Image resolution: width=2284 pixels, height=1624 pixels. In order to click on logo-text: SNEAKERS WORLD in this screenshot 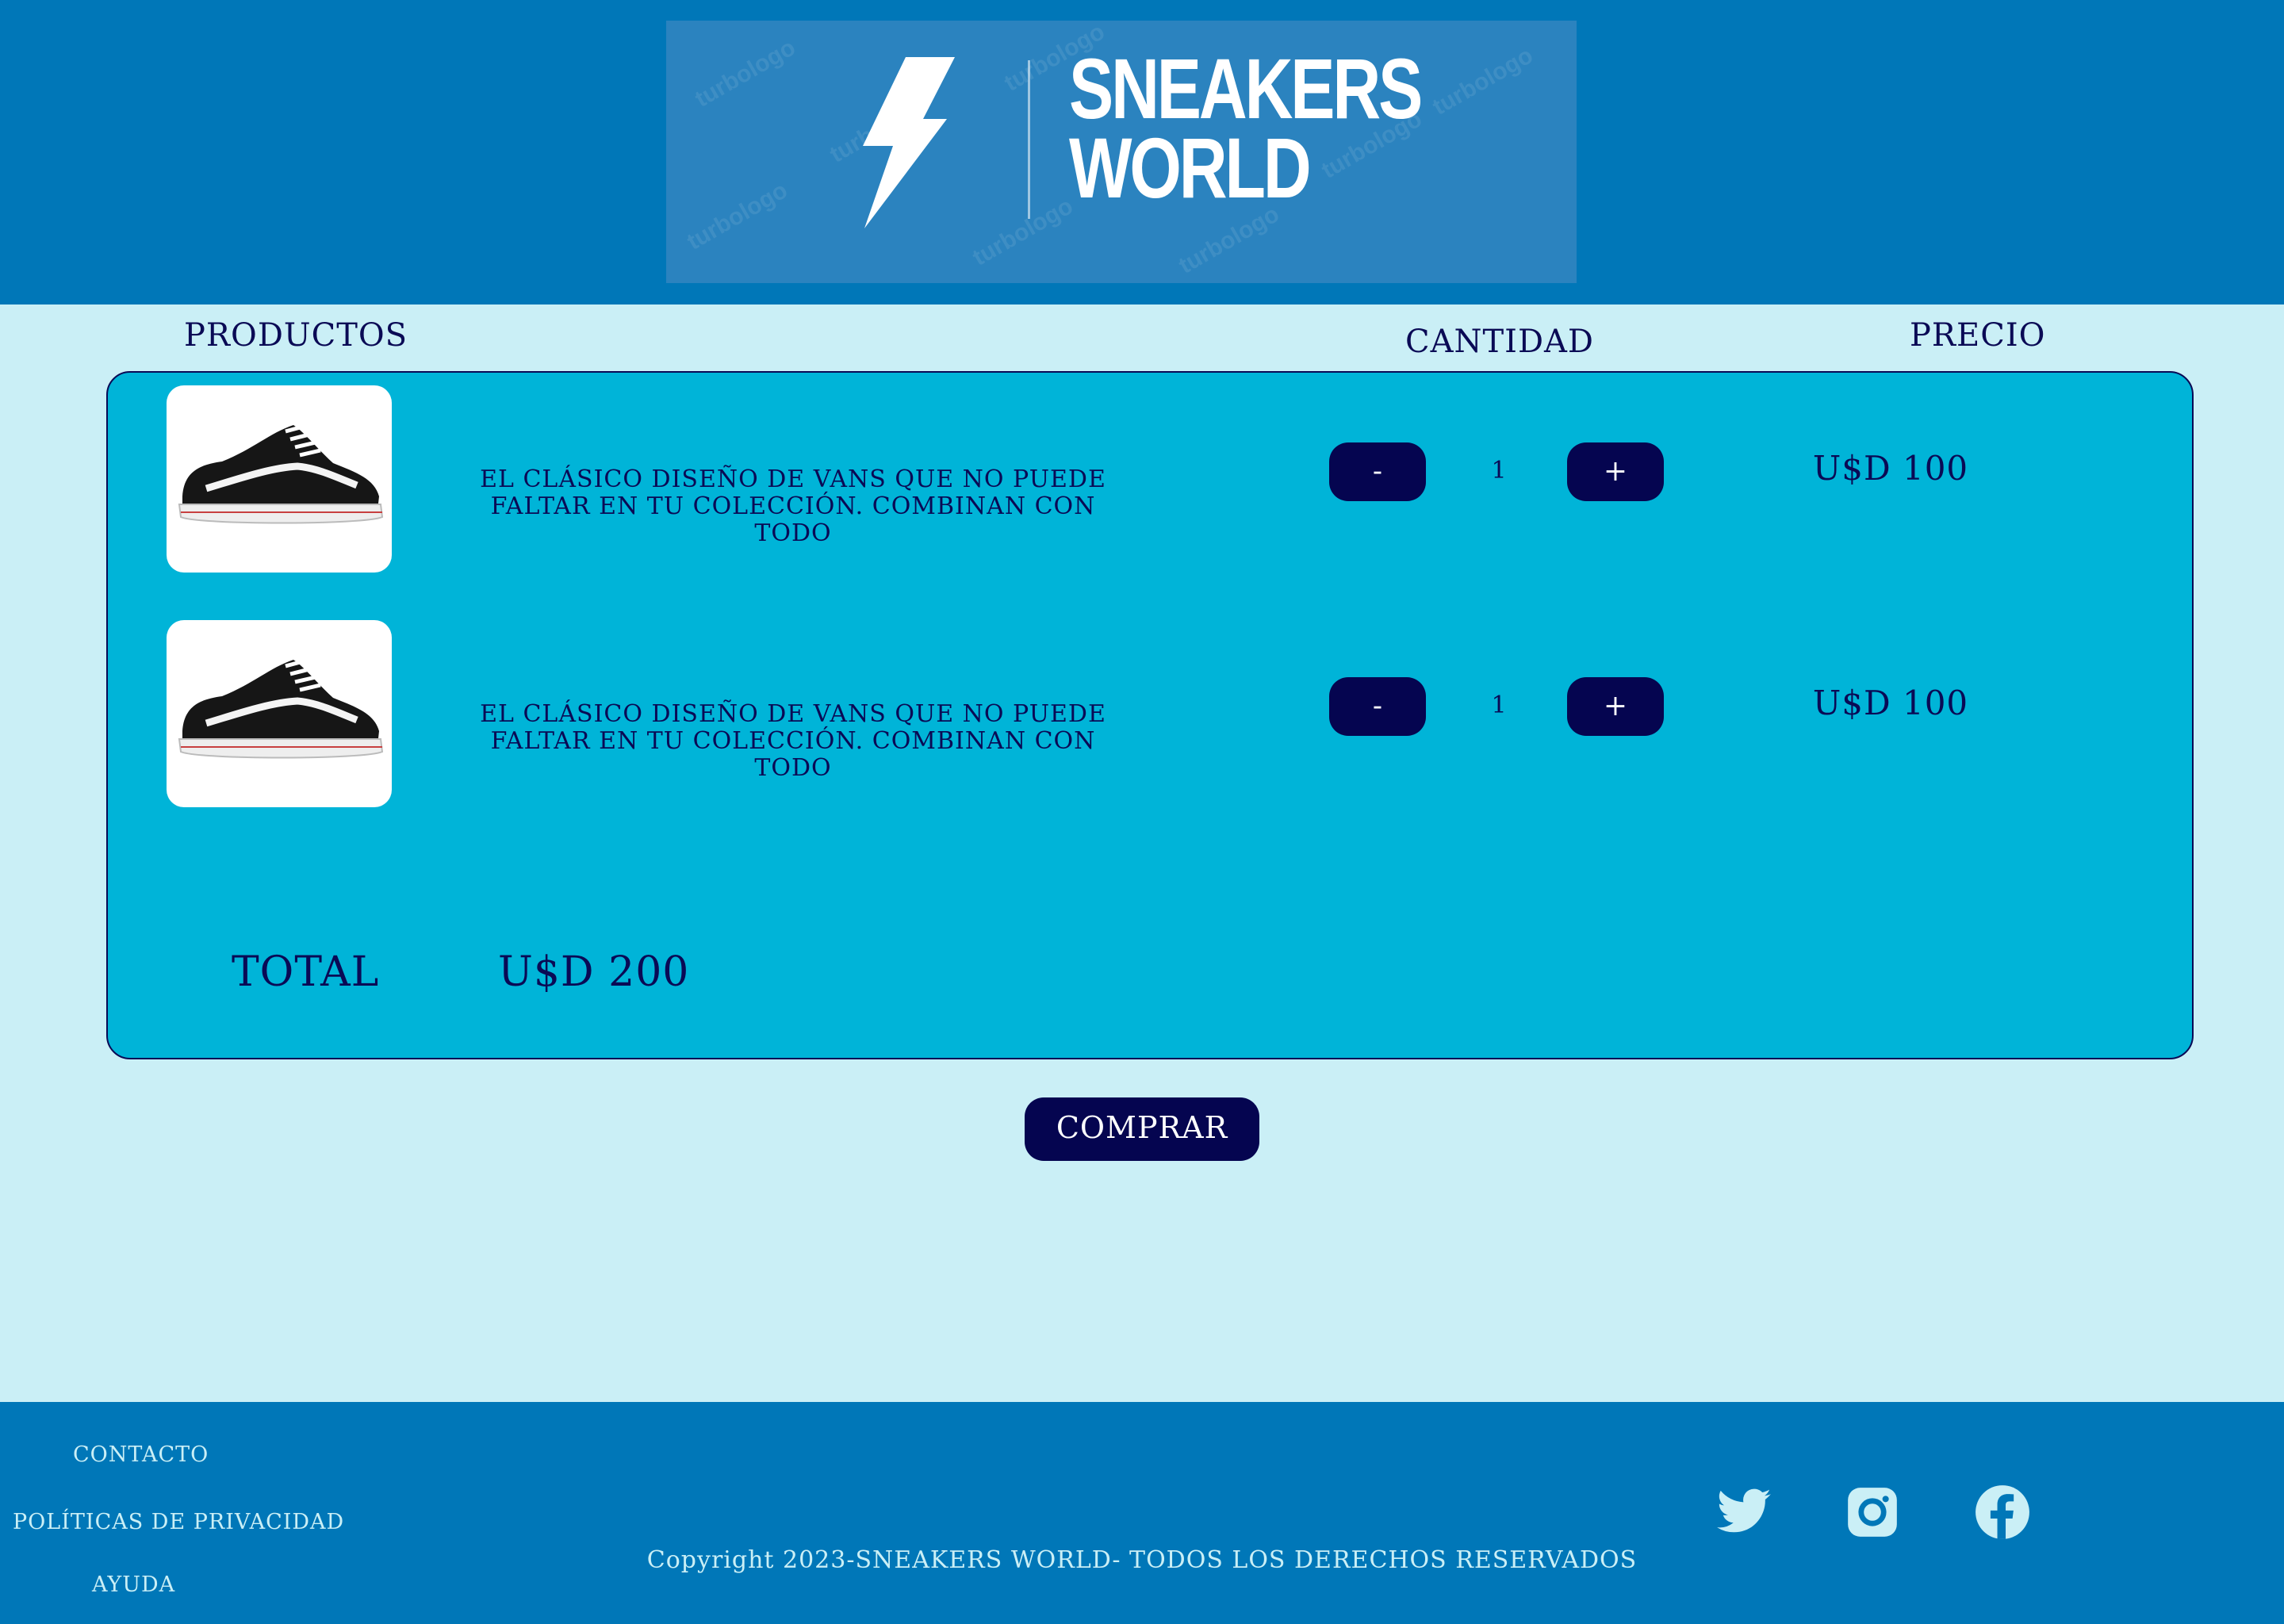, I will do `click(1246, 128)`.